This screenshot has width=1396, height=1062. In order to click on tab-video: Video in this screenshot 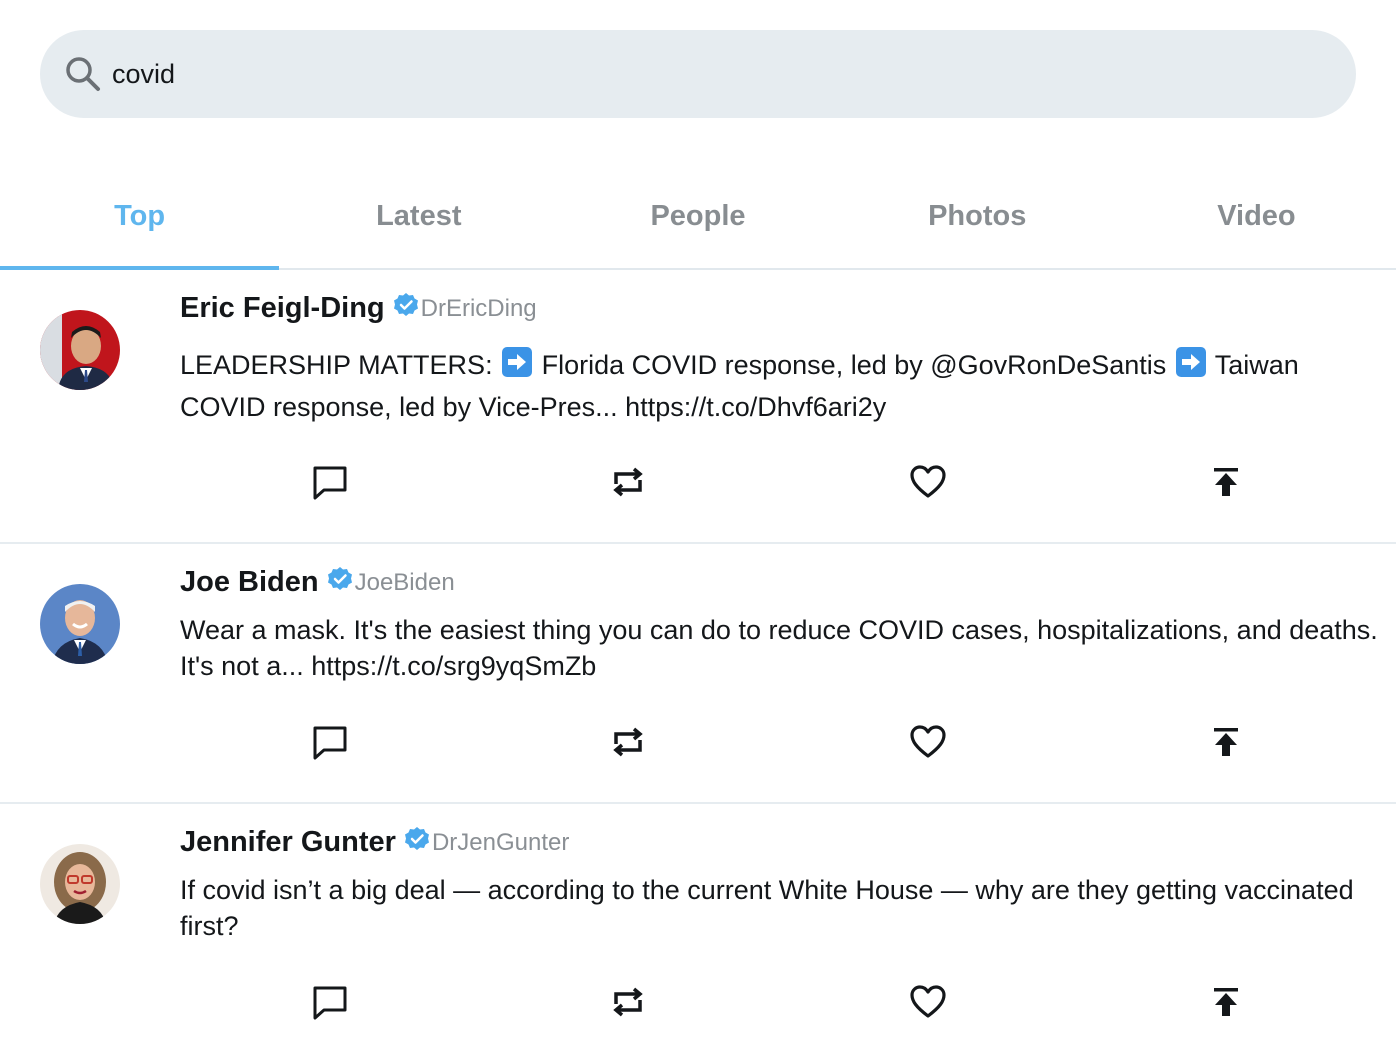, I will do `click(1256, 219)`.